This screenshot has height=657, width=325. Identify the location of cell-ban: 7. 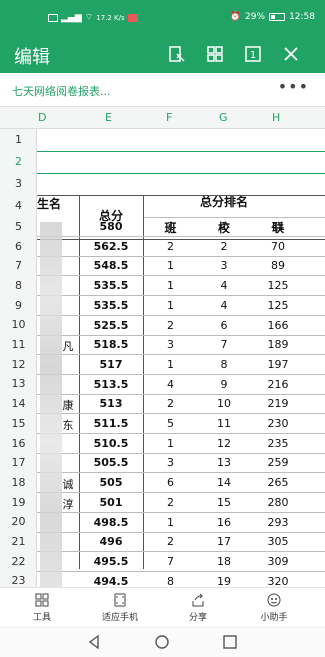
(170, 561).